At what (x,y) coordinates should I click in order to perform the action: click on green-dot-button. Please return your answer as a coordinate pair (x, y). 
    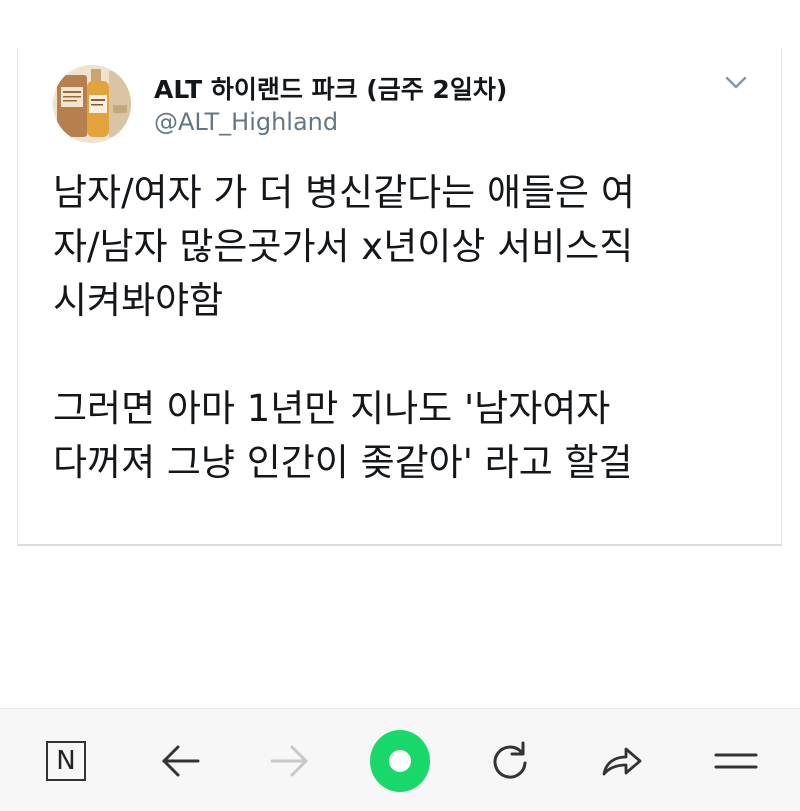
    Looking at the image, I should click on (400, 761).